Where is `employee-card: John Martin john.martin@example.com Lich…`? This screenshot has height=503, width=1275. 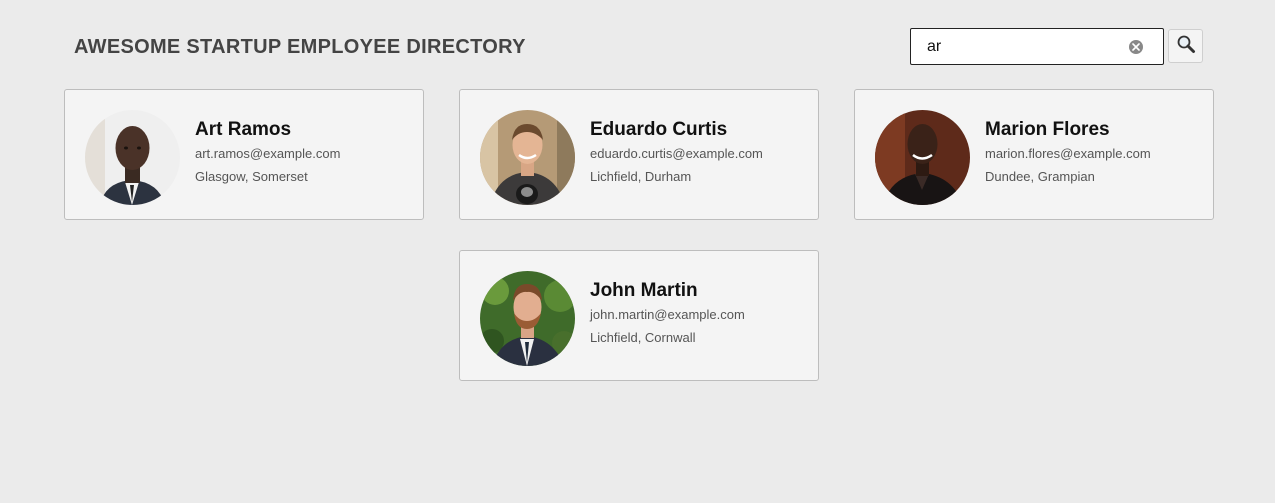 employee-card: John Martin john.martin@example.com Lich… is located at coordinates (639, 315).